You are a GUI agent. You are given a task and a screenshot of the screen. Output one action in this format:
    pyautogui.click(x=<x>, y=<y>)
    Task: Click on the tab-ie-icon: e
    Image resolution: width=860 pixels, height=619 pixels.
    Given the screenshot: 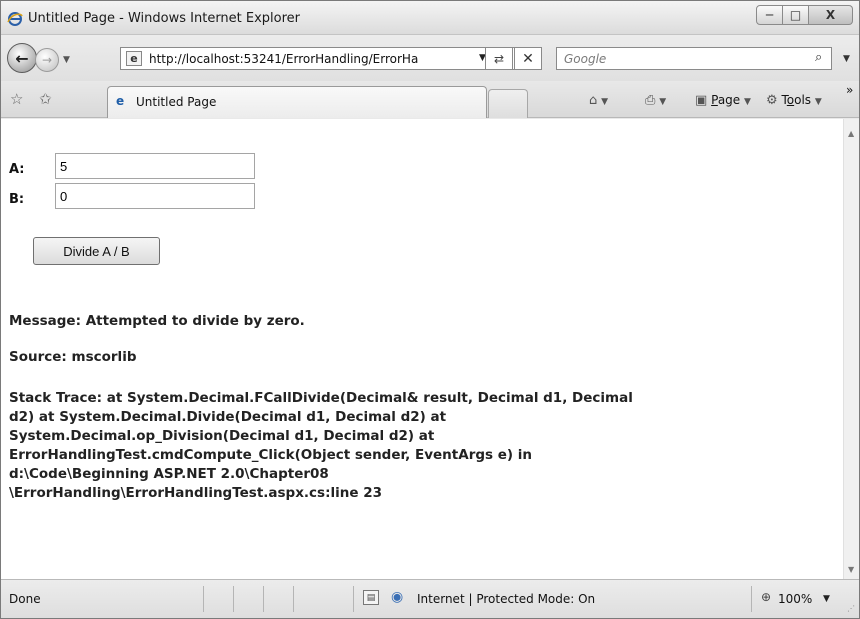 What is the action you would take?
    pyautogui.click(x=120, y=101)
    